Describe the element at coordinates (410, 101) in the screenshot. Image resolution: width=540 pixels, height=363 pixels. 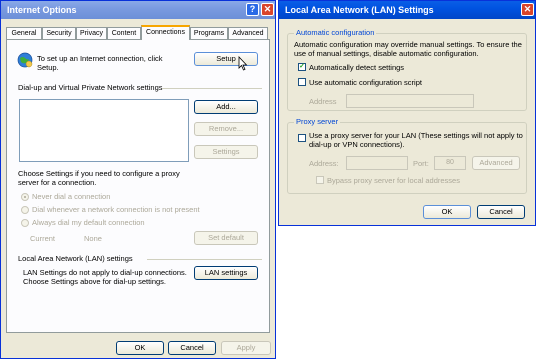
I see `auto-address-field` at that location.